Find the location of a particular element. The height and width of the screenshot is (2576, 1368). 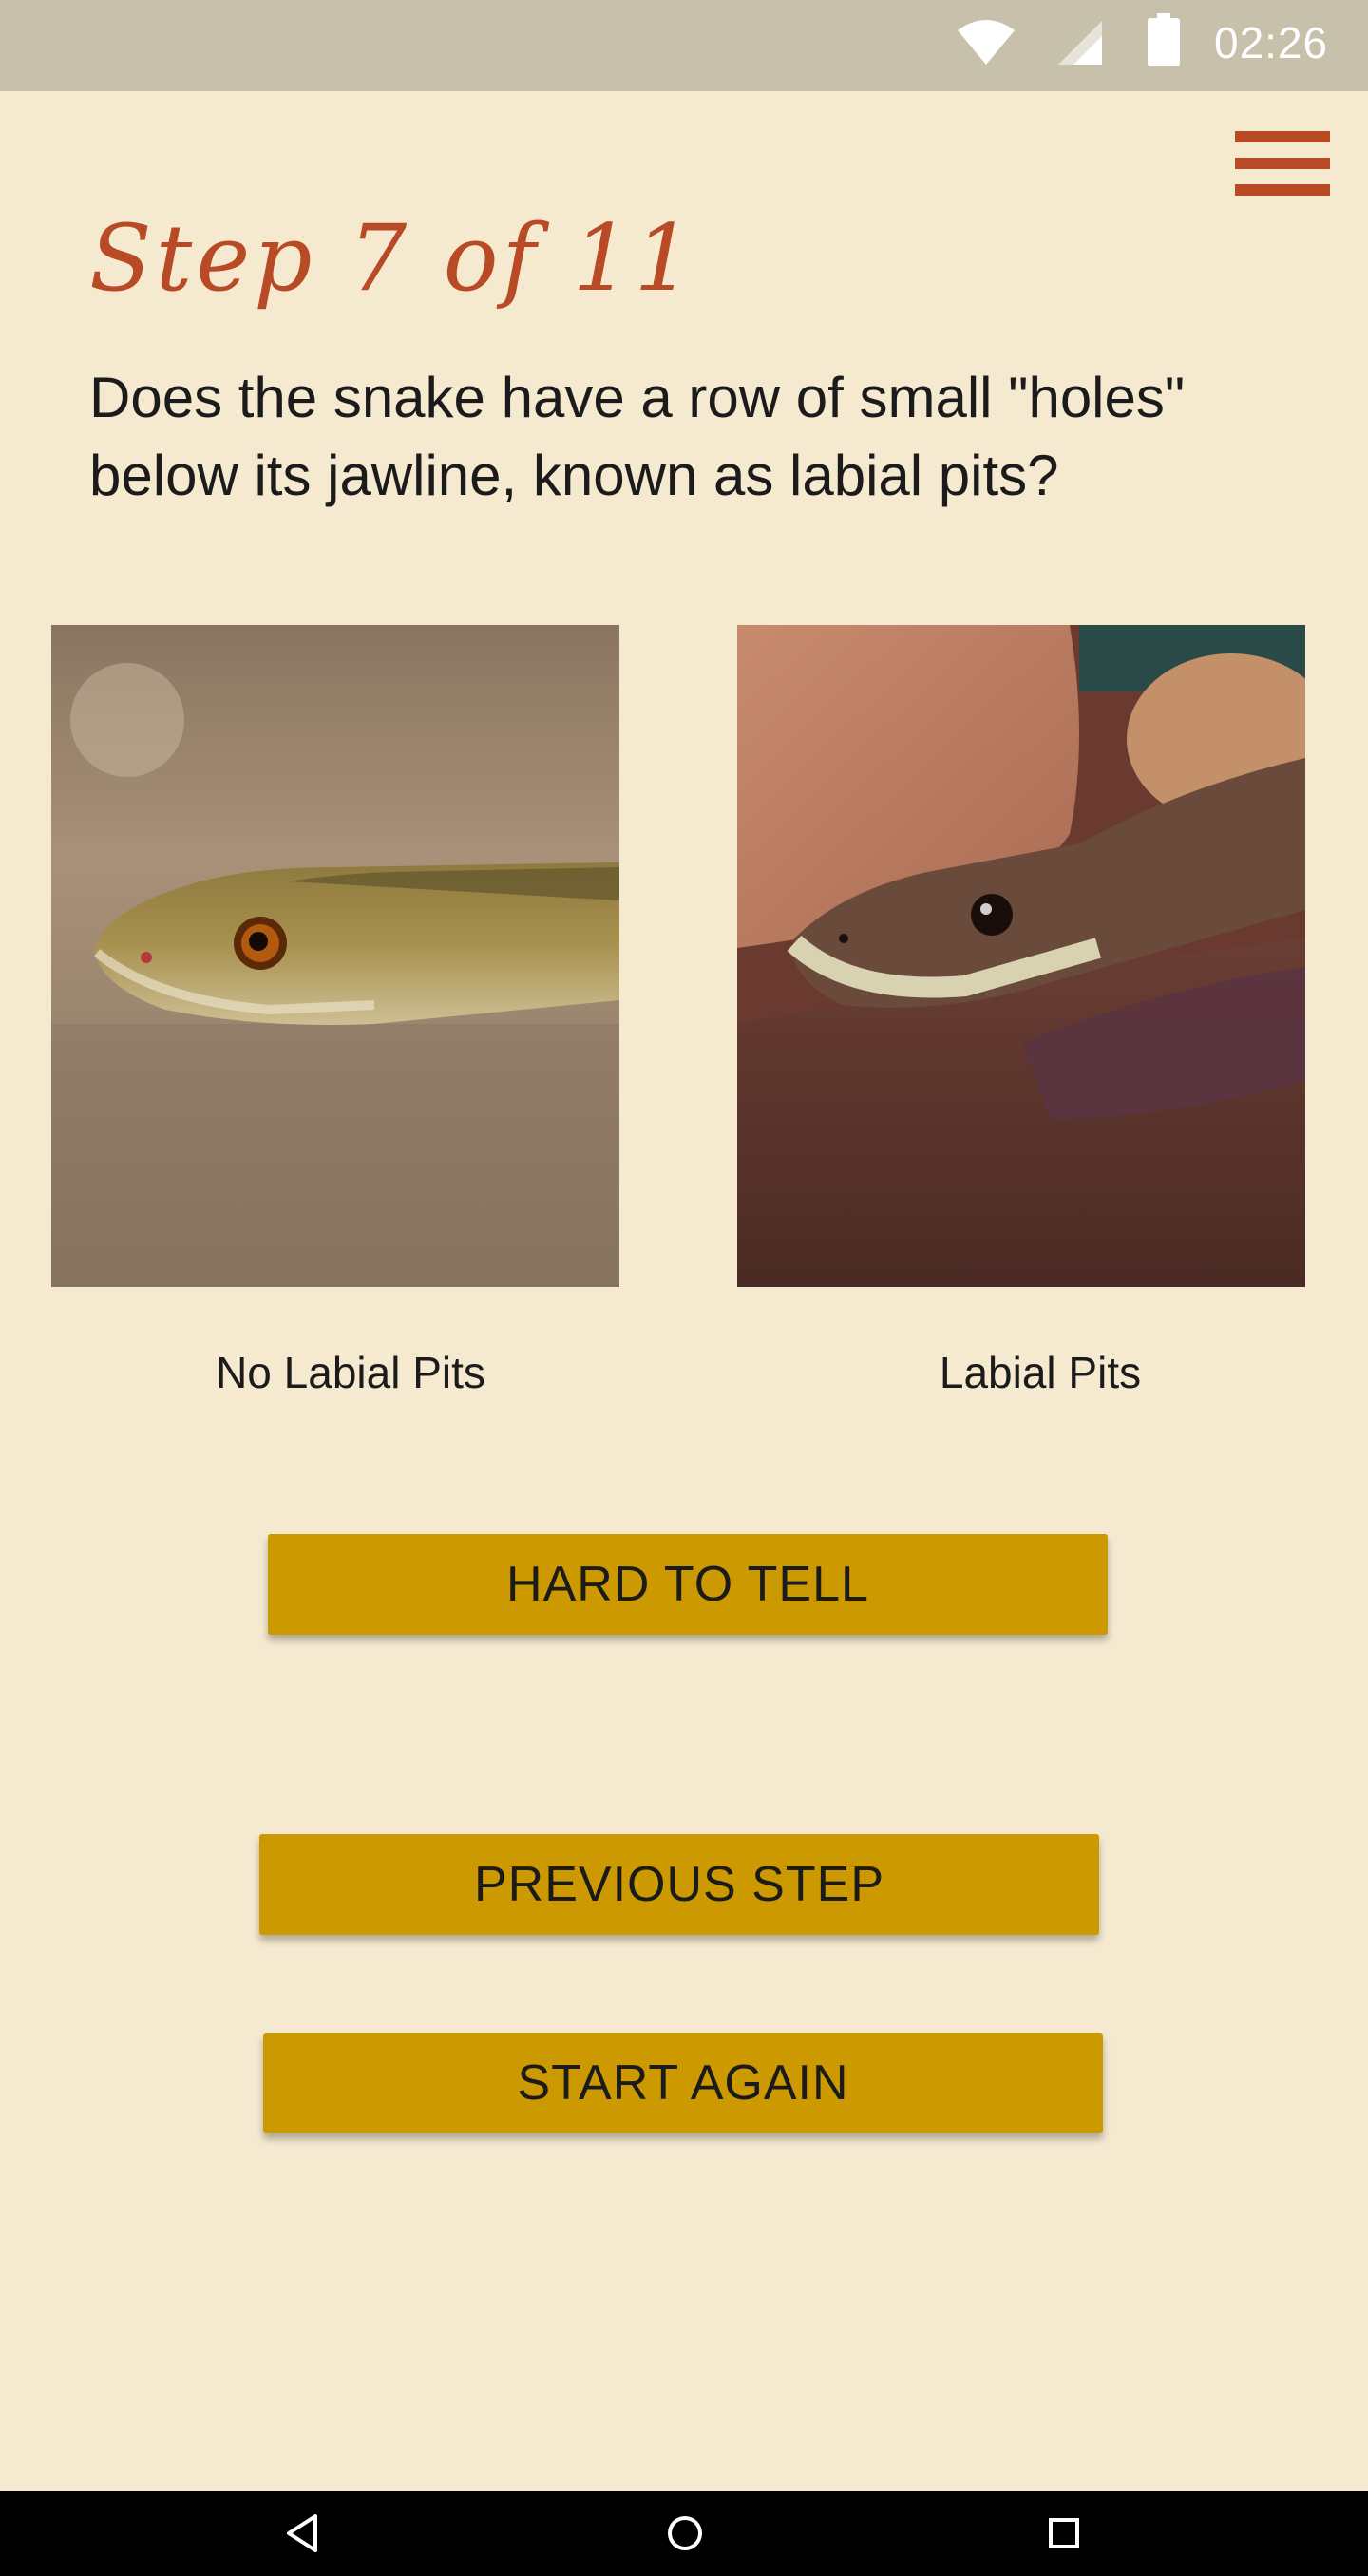

previous-step-button: PREVIOUS STEP is located at coordinates (679, 1884).